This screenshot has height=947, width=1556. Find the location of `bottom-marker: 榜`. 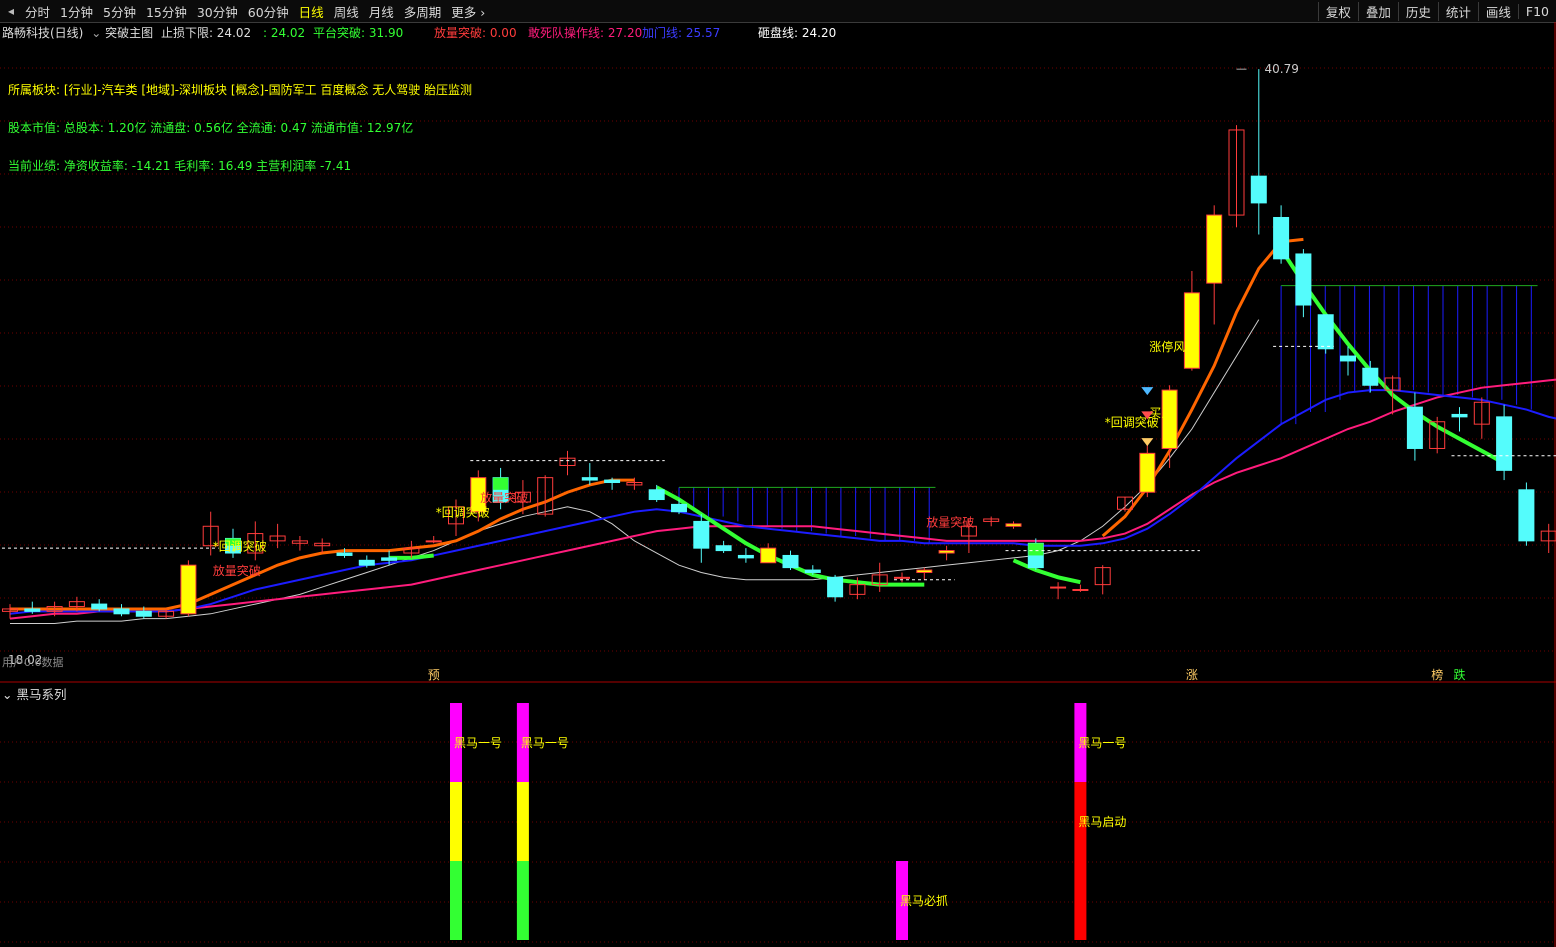

bottom-marker: 榜 is located at coordinates (1437, 674).